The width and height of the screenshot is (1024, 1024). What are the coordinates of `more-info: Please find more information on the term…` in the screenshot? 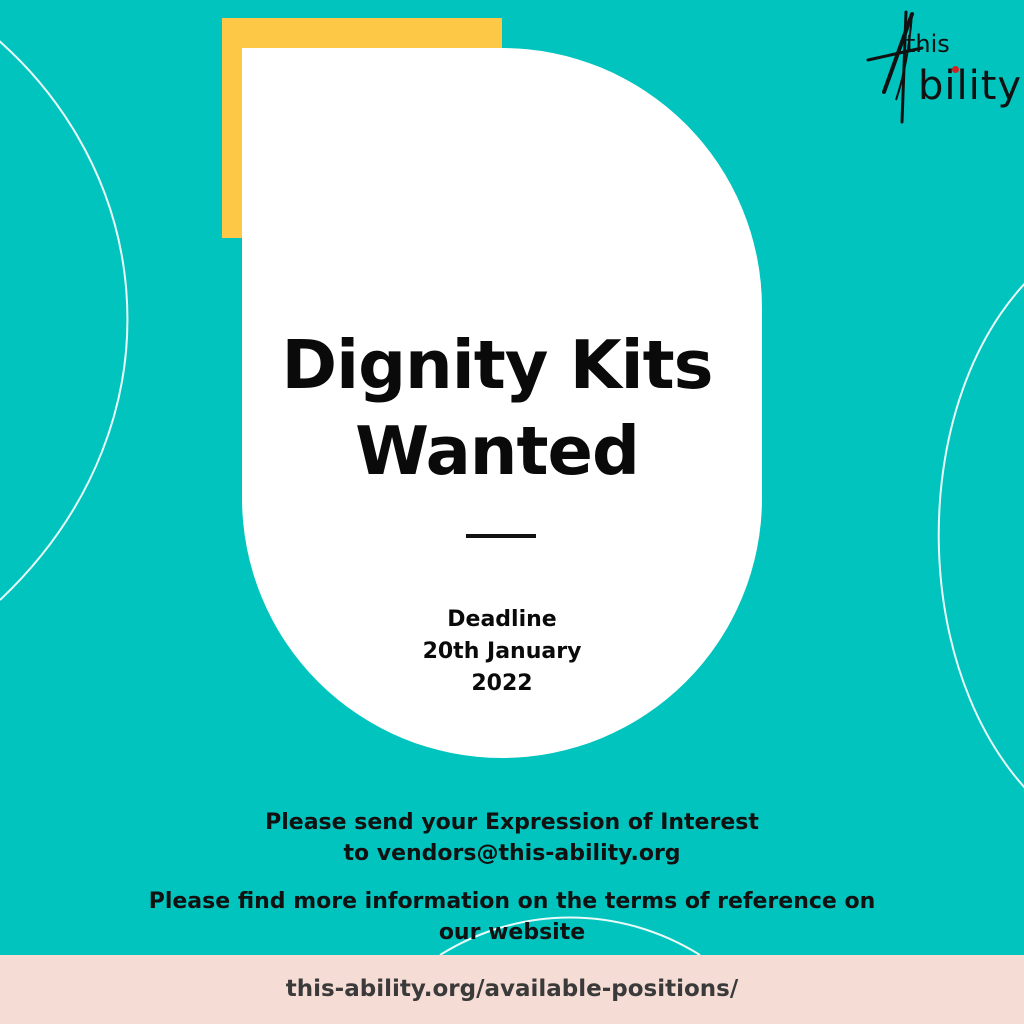 It's located at (512, 917).